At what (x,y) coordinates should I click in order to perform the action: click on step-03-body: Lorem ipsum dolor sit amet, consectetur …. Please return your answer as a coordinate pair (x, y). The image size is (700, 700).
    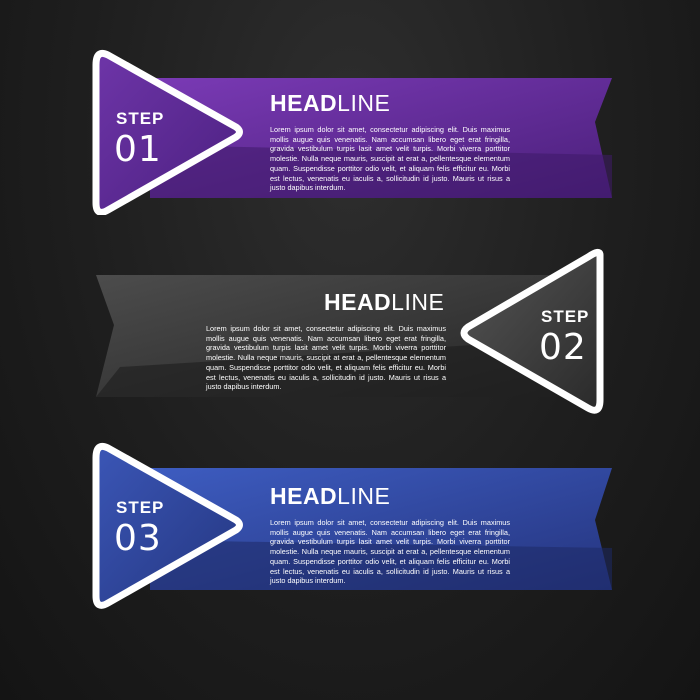
    Looking at the image, I should click on (390, 552).